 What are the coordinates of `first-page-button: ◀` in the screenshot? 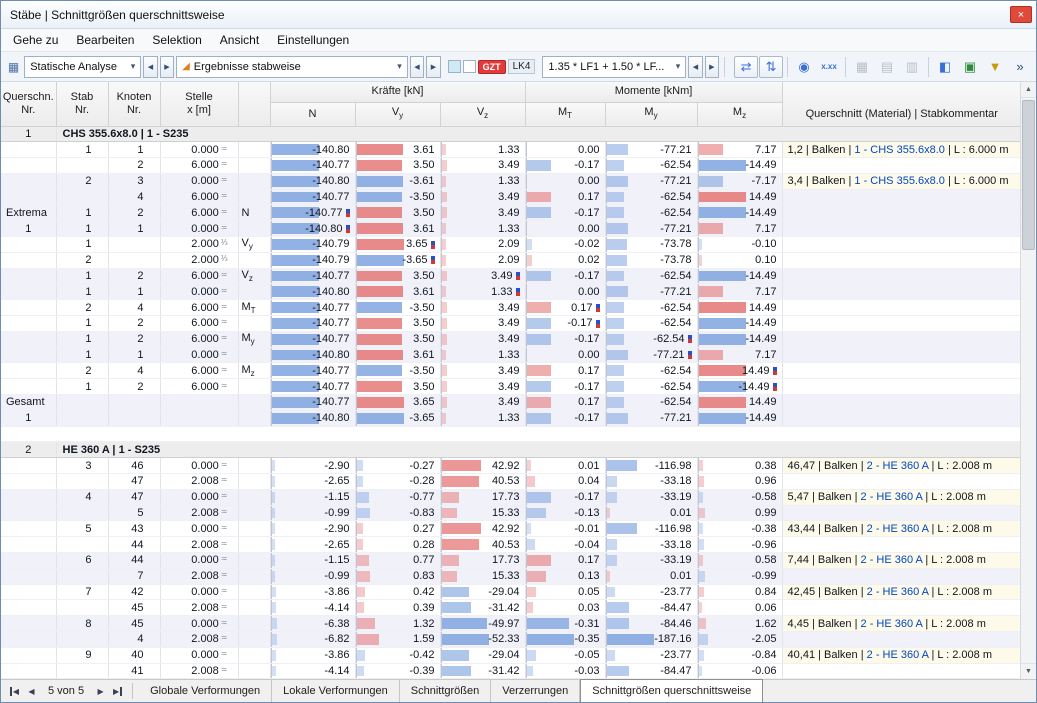 It's located at (14, 691).